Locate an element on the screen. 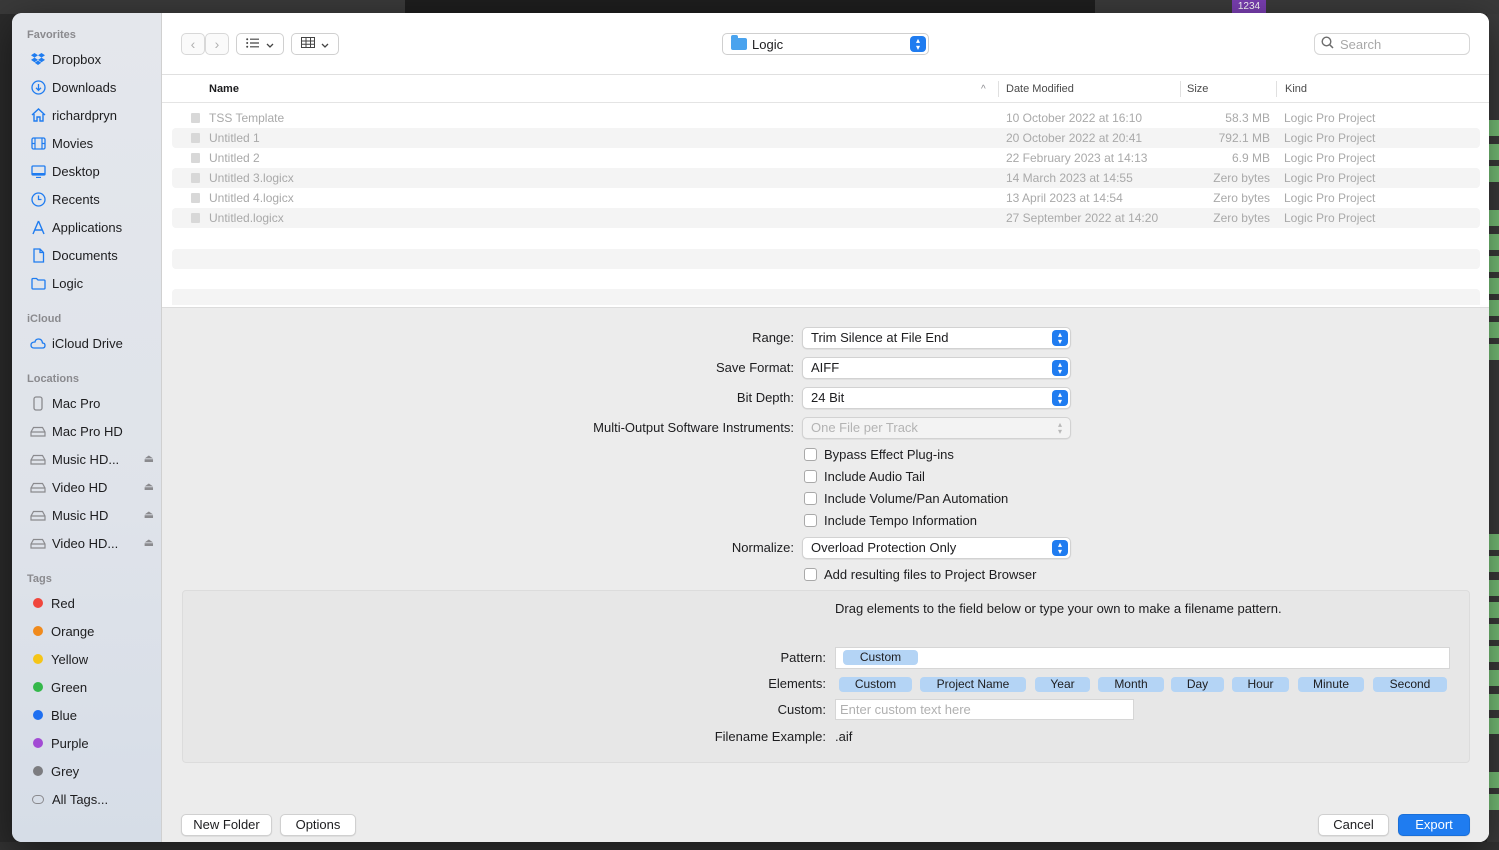  sidebar-item-video-hd-1: Video HD ⏏ is located at coordinates (94, 487).